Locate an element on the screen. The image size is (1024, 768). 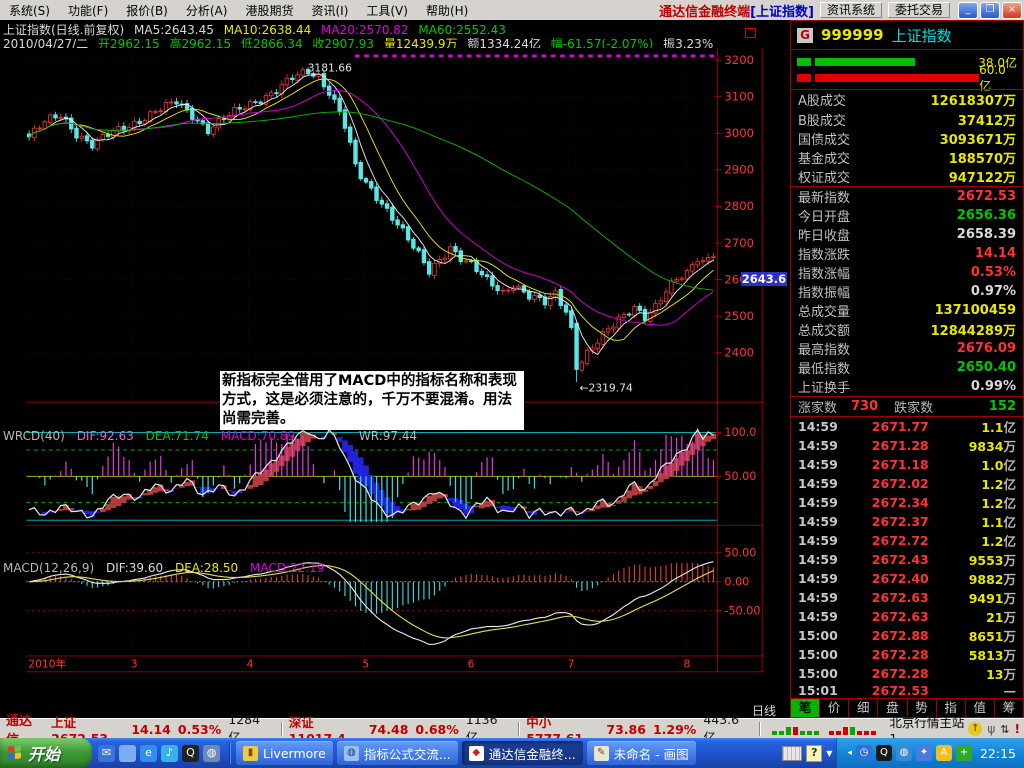
task-buttons: ▮ Livermore ◍ 指标公式交流... ◆ 通达信金融终... ✎ 未命名 - 画图 is located at coordinates (466, 753).